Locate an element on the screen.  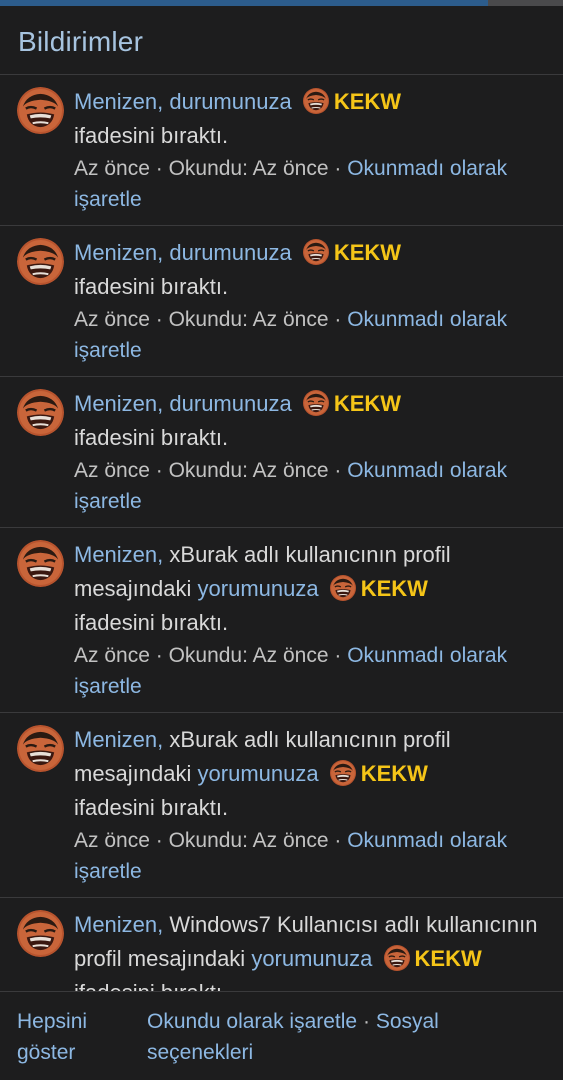
show-all-link: Hepsini göster is located at coordinates (52, 1037).